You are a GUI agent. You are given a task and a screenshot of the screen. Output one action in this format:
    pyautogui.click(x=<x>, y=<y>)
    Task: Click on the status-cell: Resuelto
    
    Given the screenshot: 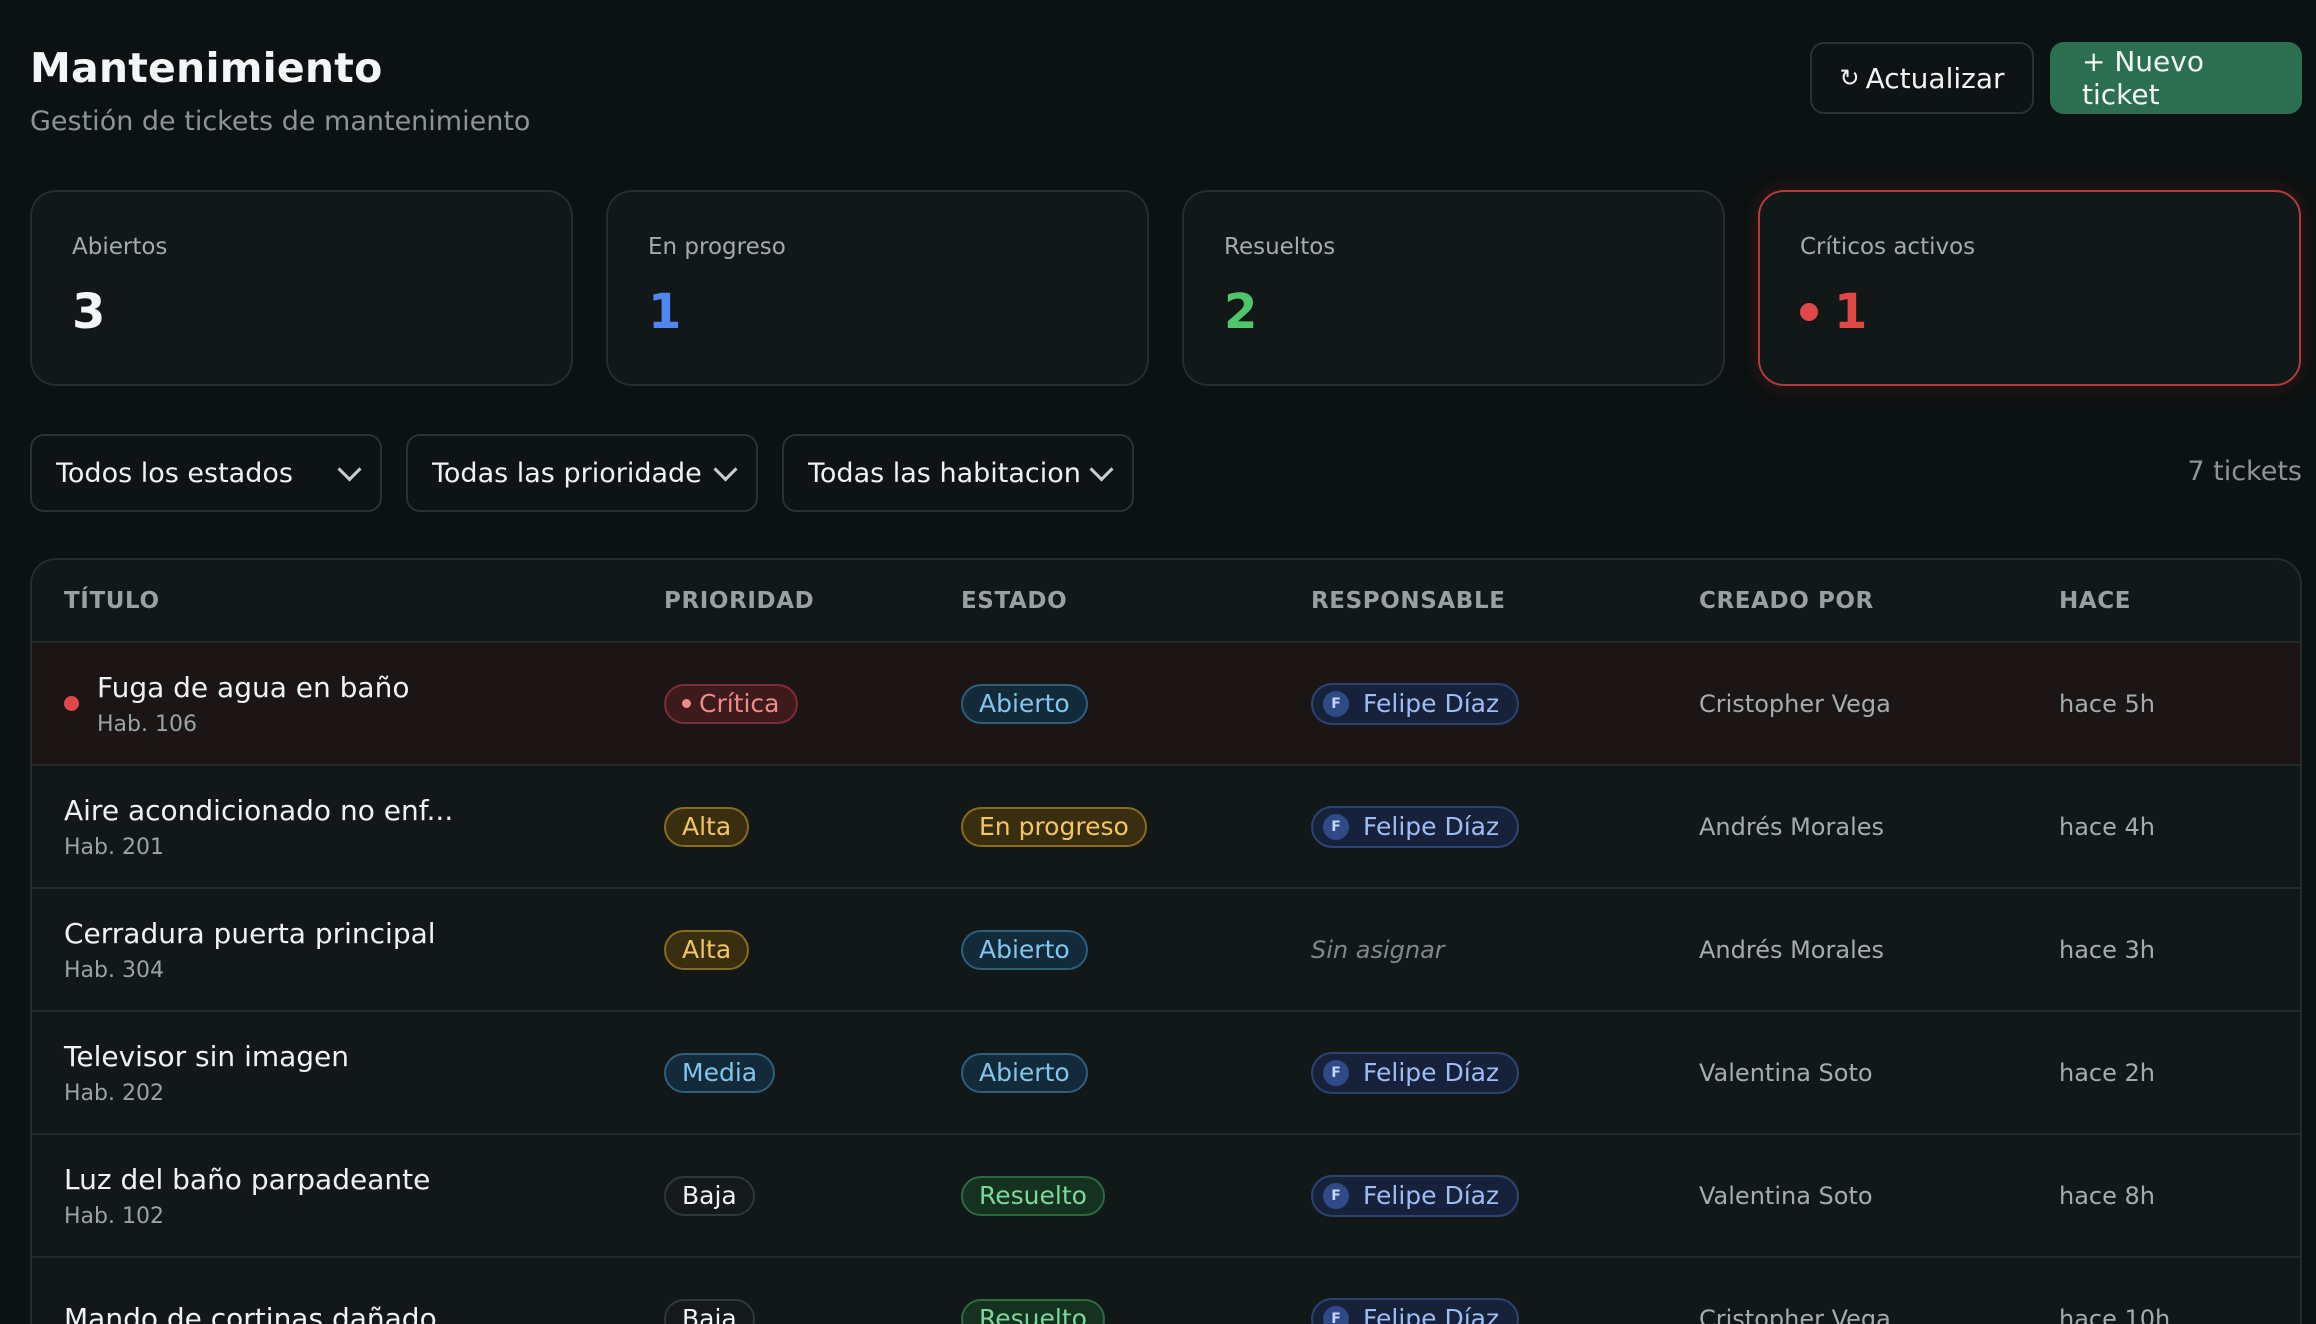 What is the action you would take?
    pyautogui.click(x=1136, y=1195)
    